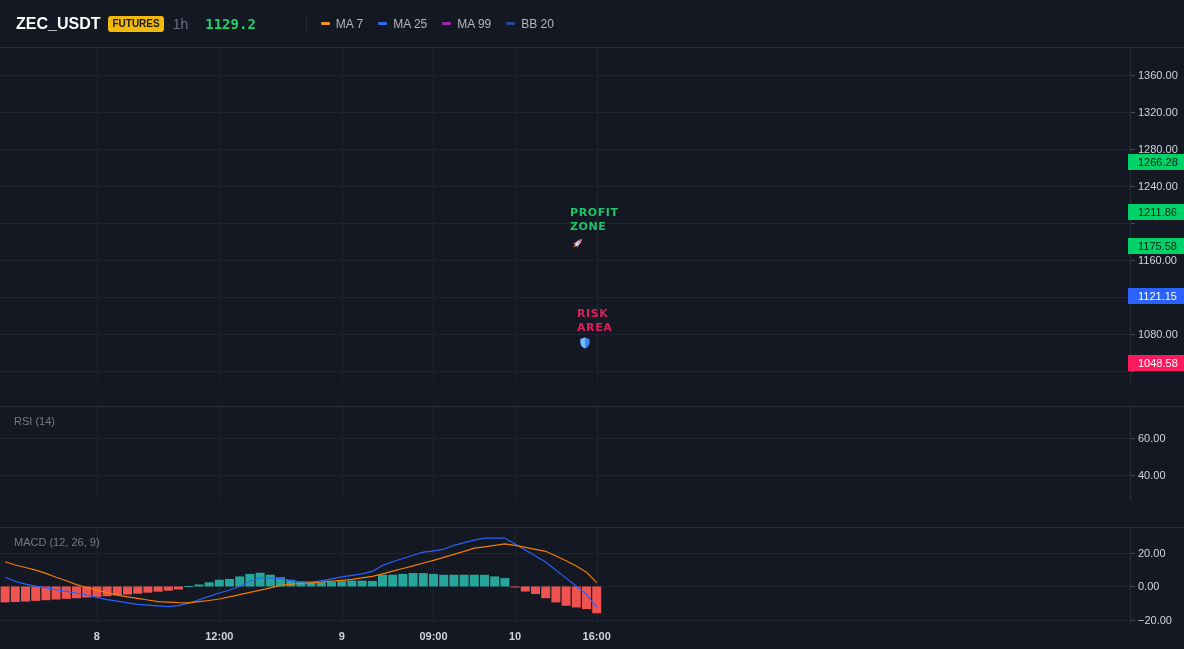 The image size is (1184, 649). I want to click on rsi-axis-label: 40.00, so click(1152, 475).